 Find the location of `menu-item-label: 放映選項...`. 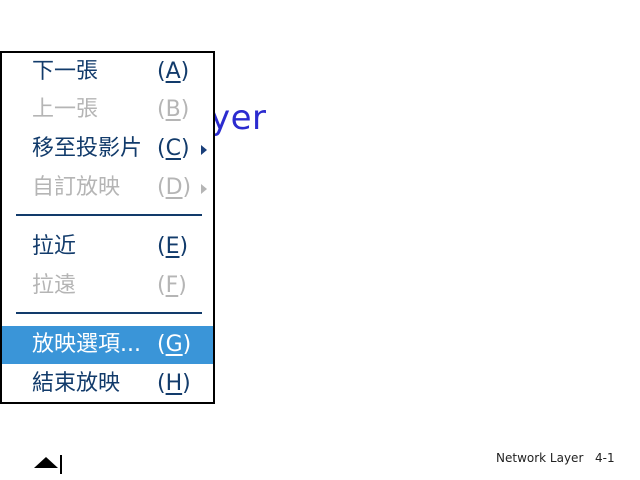

menu-item-label: 放映選項... is located at coordinates (86, 344).